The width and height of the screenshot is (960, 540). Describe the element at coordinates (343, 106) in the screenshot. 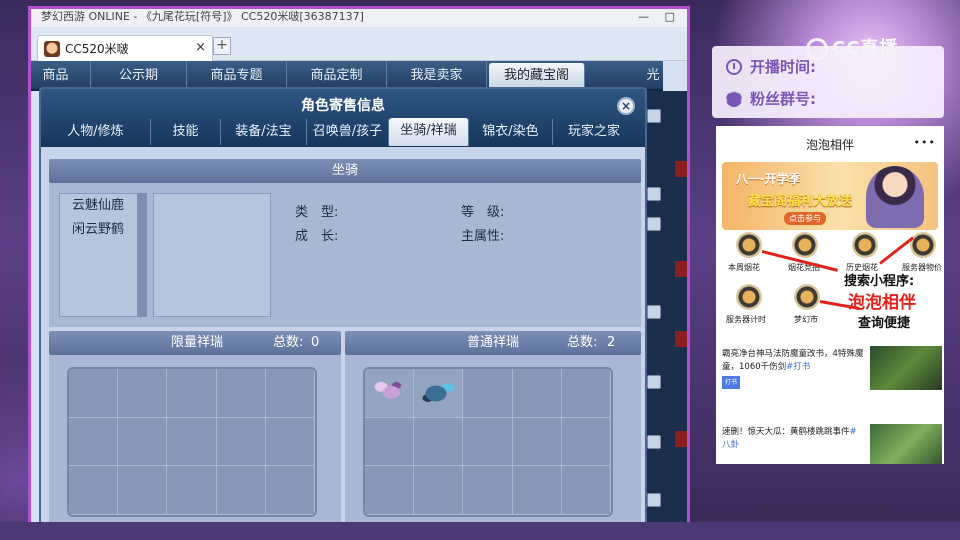

I see `dialog-title: 角色寄售信息` at that location.